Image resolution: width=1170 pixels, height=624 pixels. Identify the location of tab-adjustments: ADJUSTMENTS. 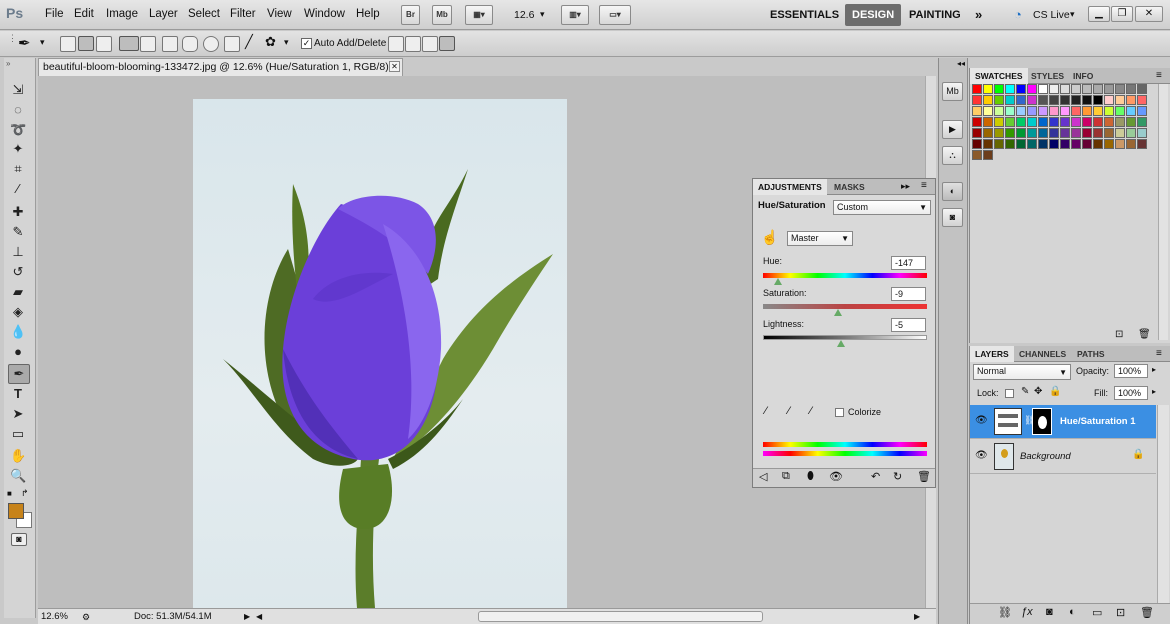
(790, 187).